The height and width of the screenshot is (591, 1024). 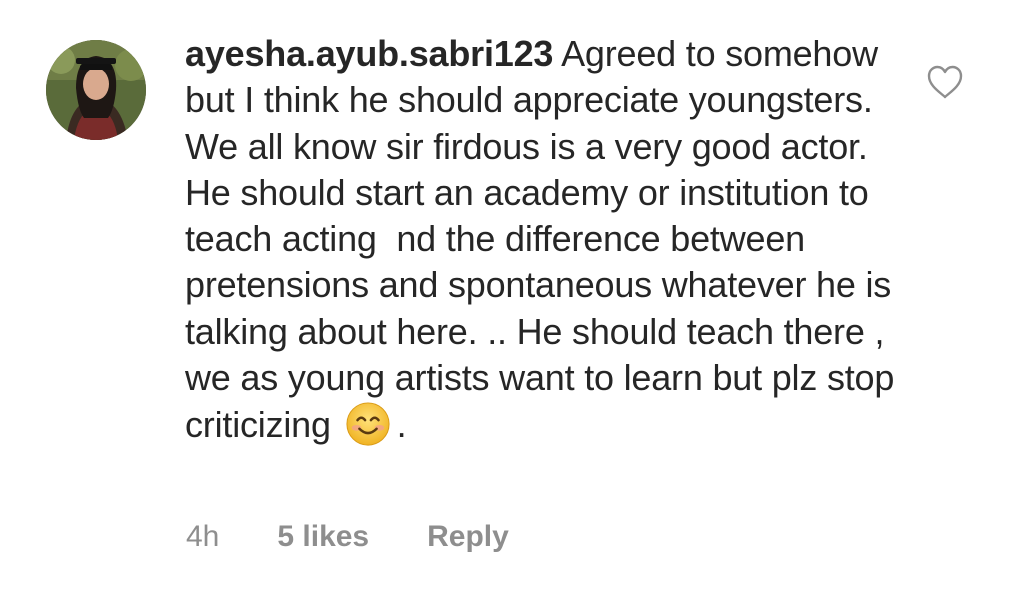 I want to click on heart-outline-icon, so click(x=945, y=82).